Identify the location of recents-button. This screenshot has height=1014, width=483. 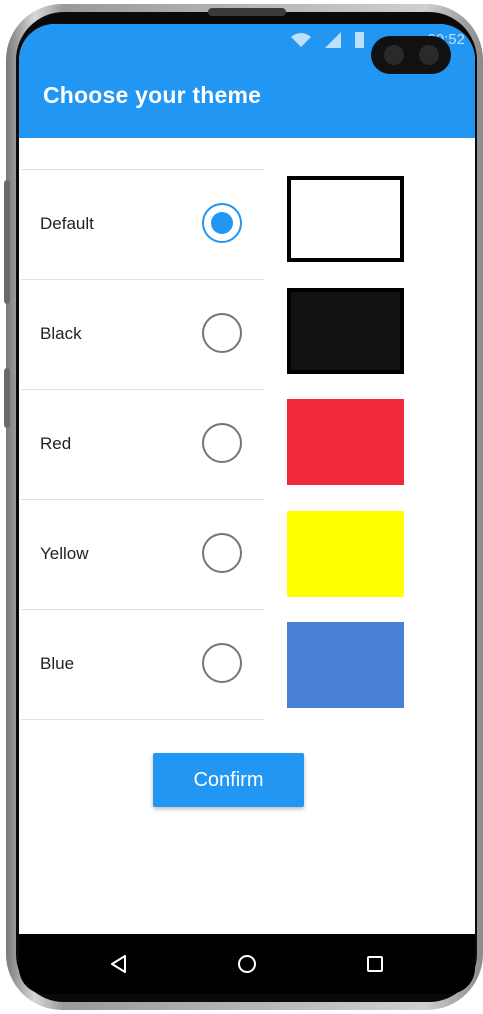
(375, 964).